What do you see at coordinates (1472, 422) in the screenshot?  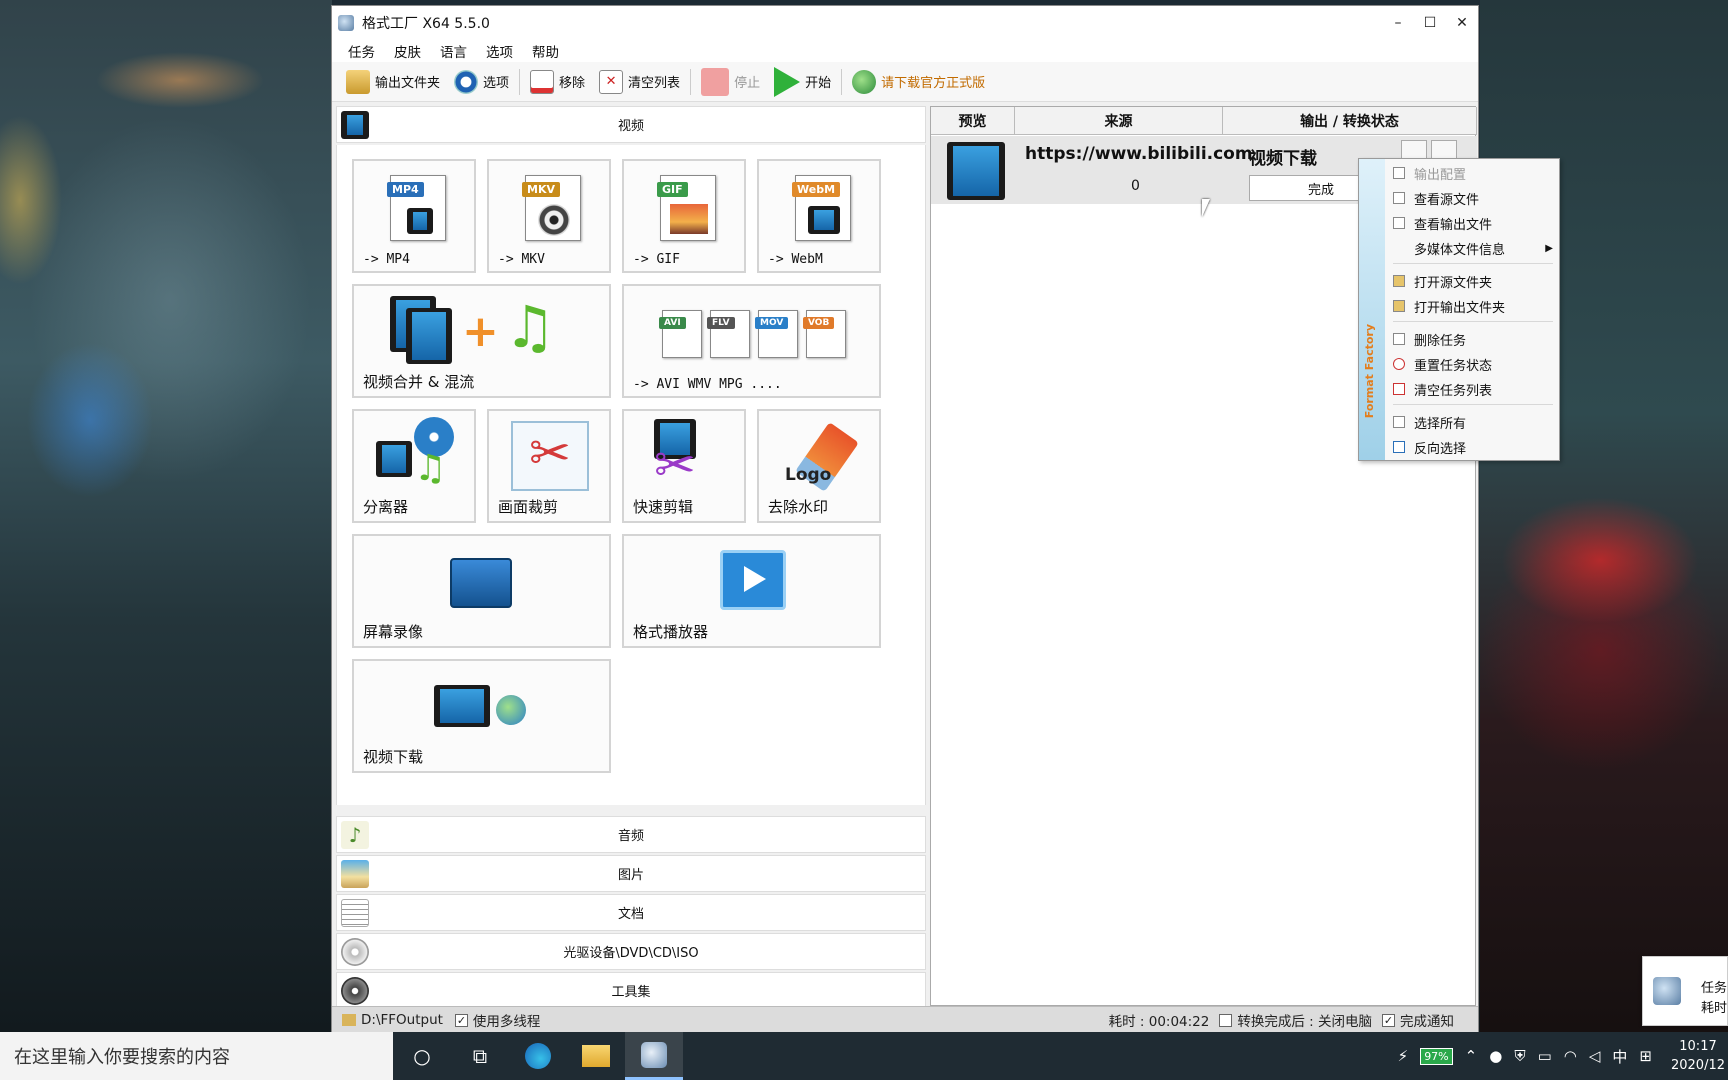 I see `ctx-select-all: 选择所有` at bounding box center [1472, 422].